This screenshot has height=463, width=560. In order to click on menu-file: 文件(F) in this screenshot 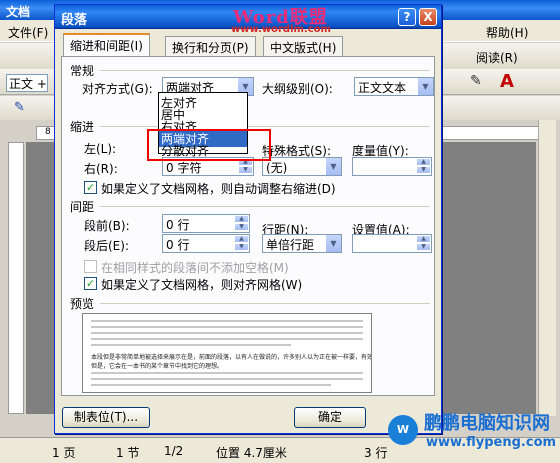, I will do `click(28, 32)`.